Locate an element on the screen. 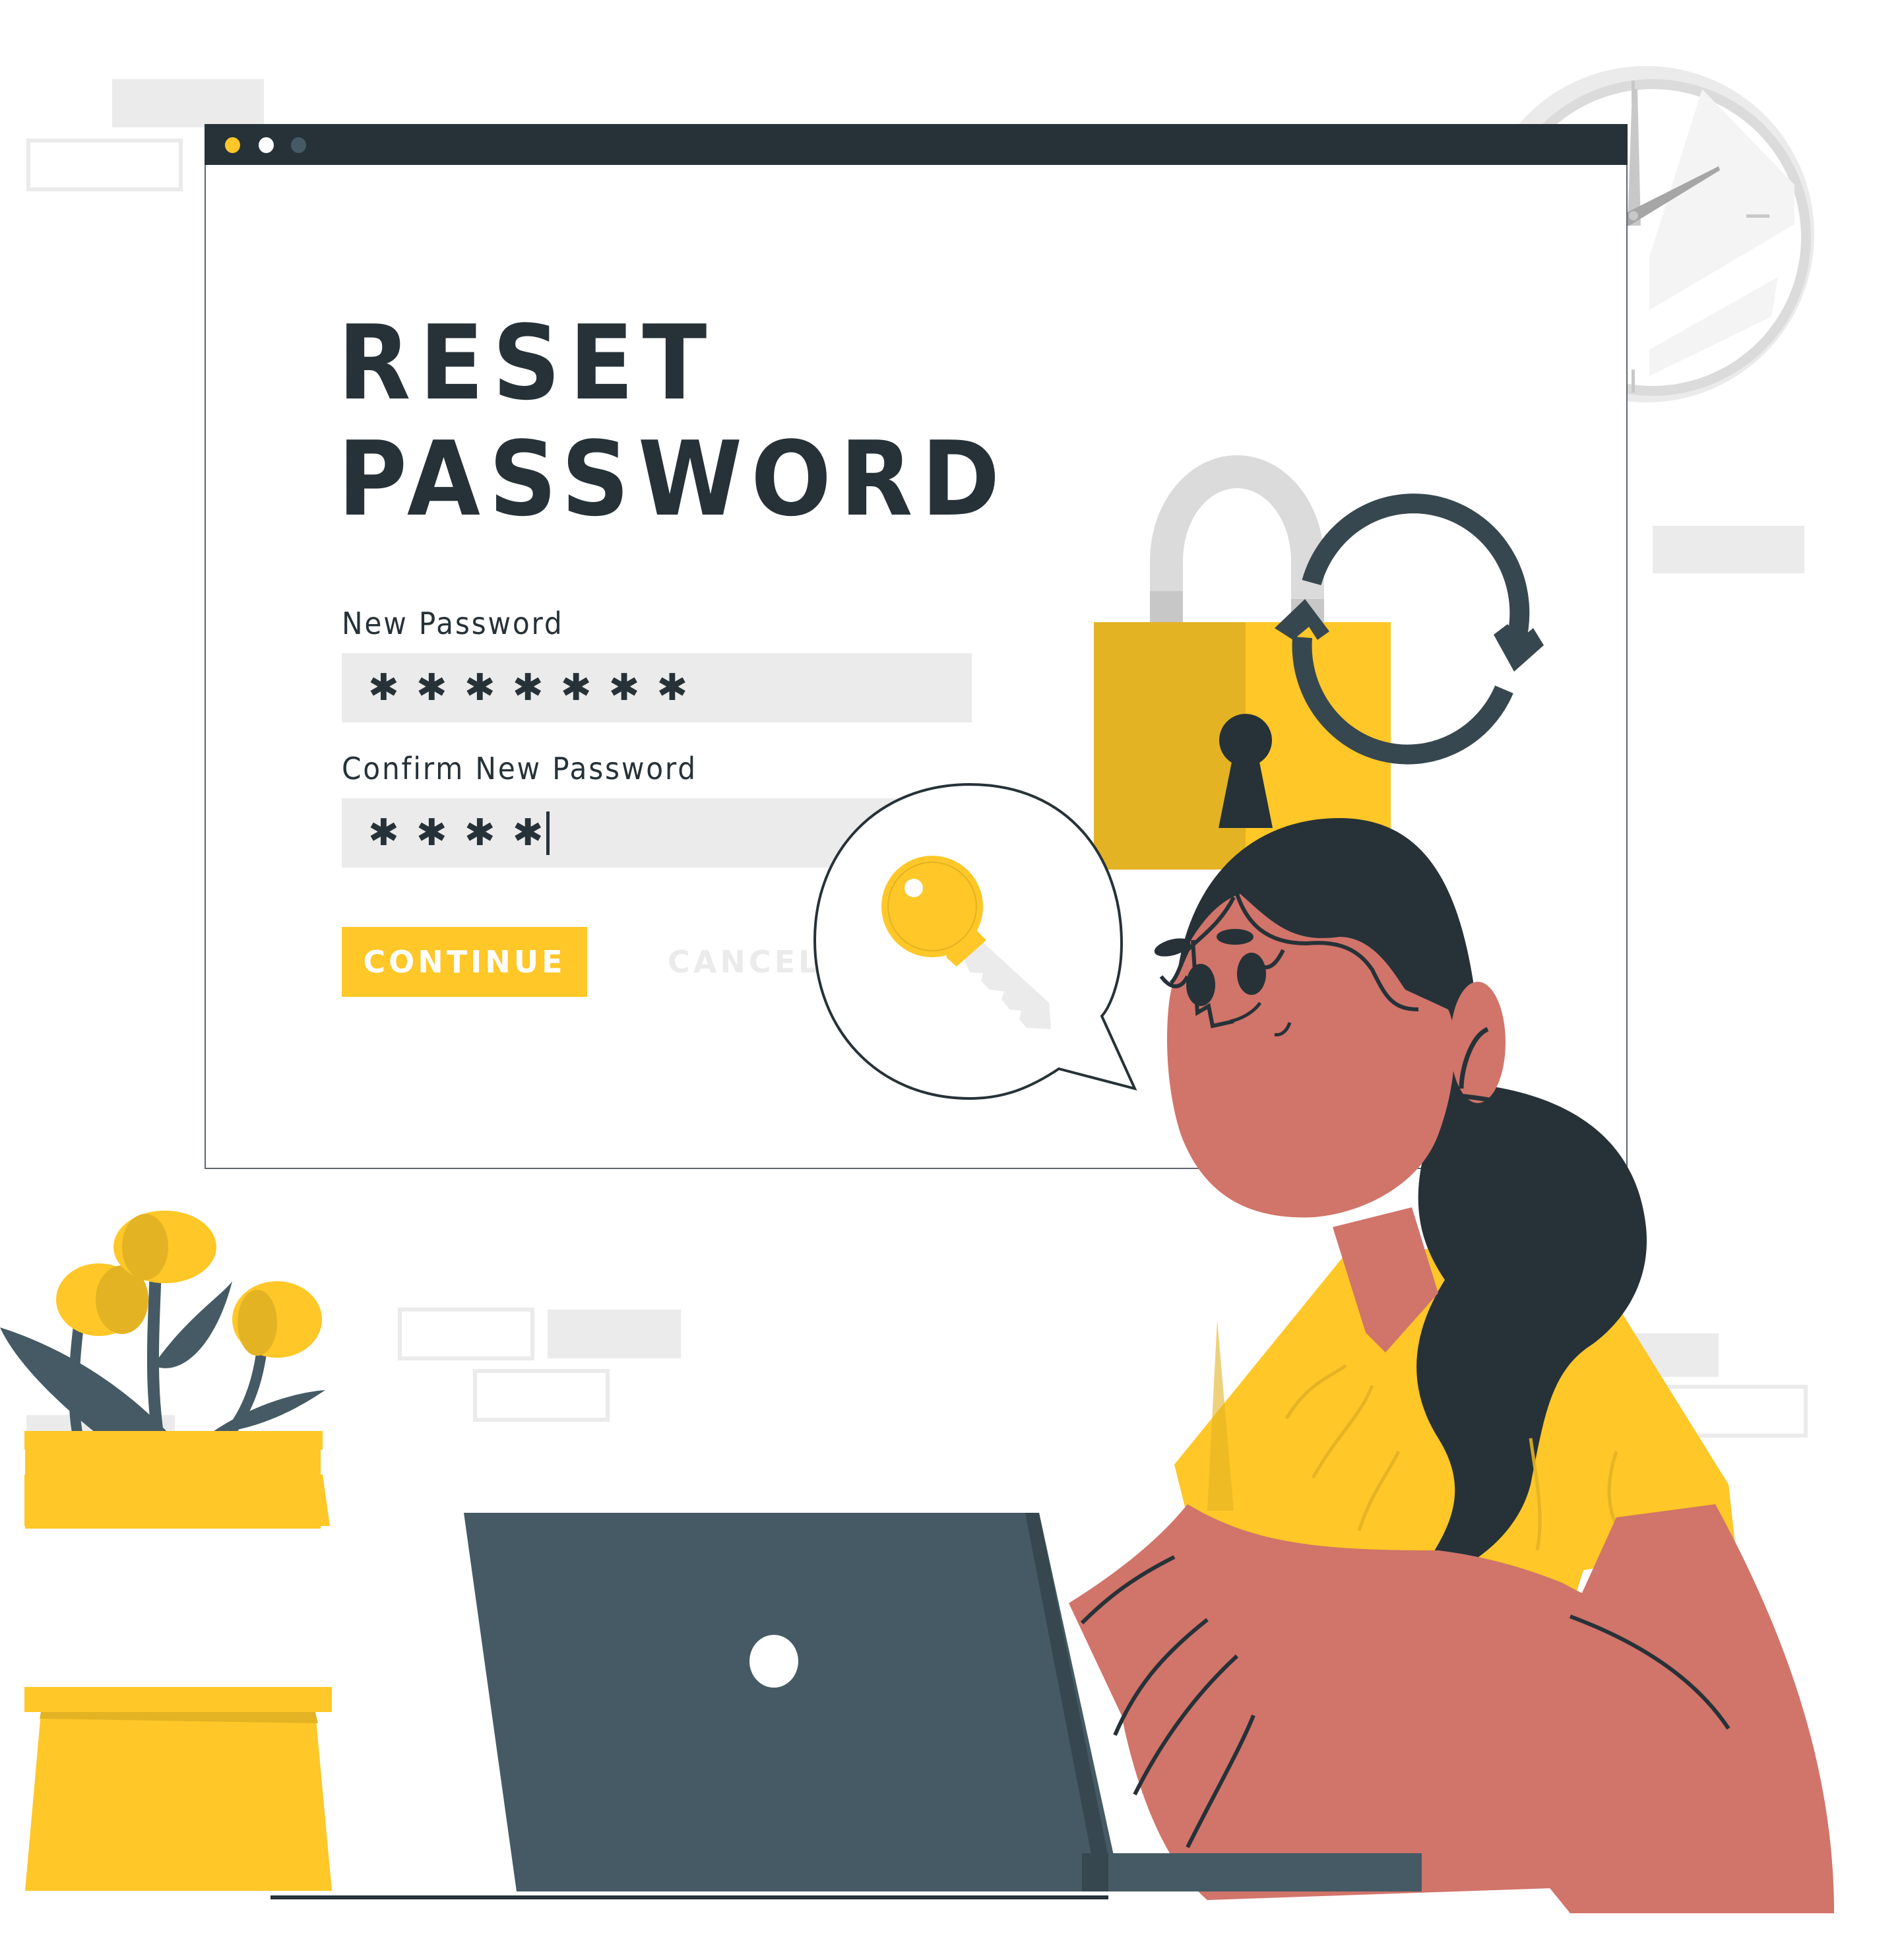 The height and width of the screenshot is (1937, 1904). tulip-plant-icon is located at coordinates (165, 1370).